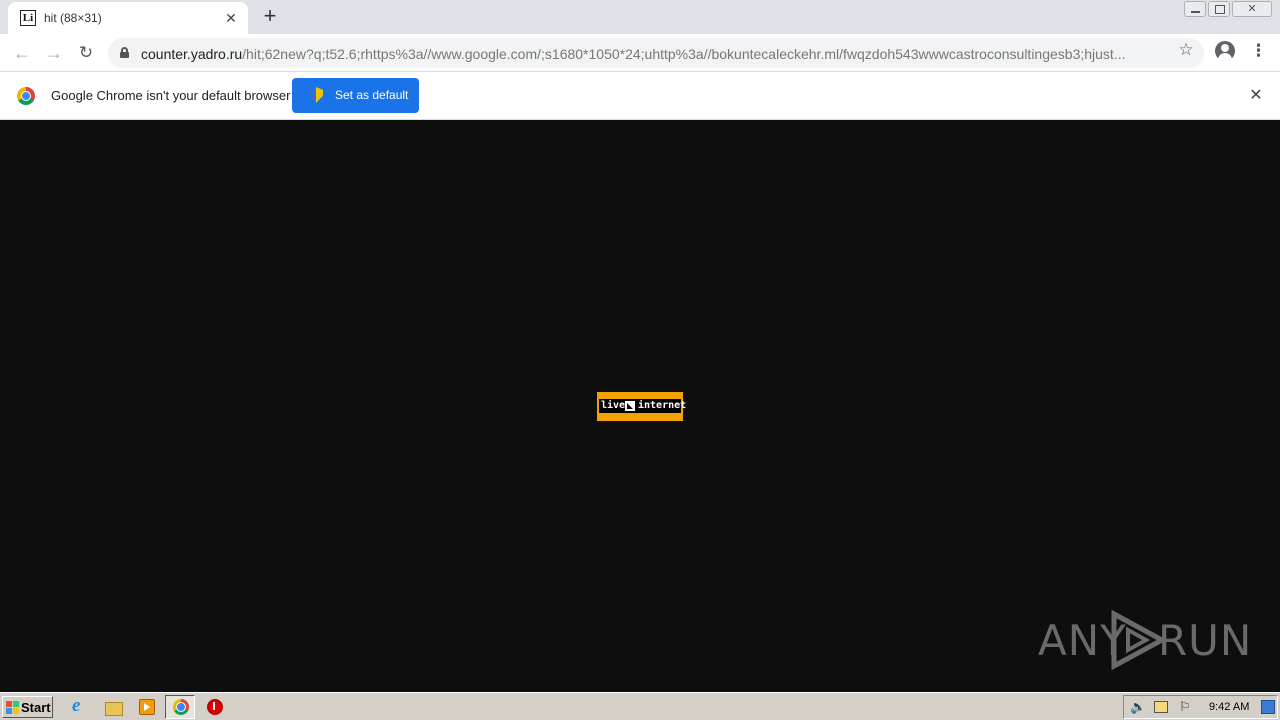 The image size is (1280, 720). I want to click on network-icon, so click(1161, 707).